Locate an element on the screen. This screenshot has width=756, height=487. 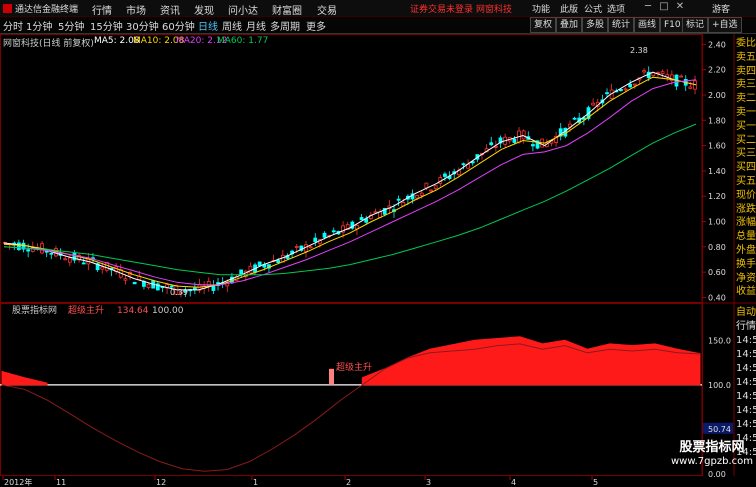
menu-news: 资讯 is located at coordinates (170, 9).